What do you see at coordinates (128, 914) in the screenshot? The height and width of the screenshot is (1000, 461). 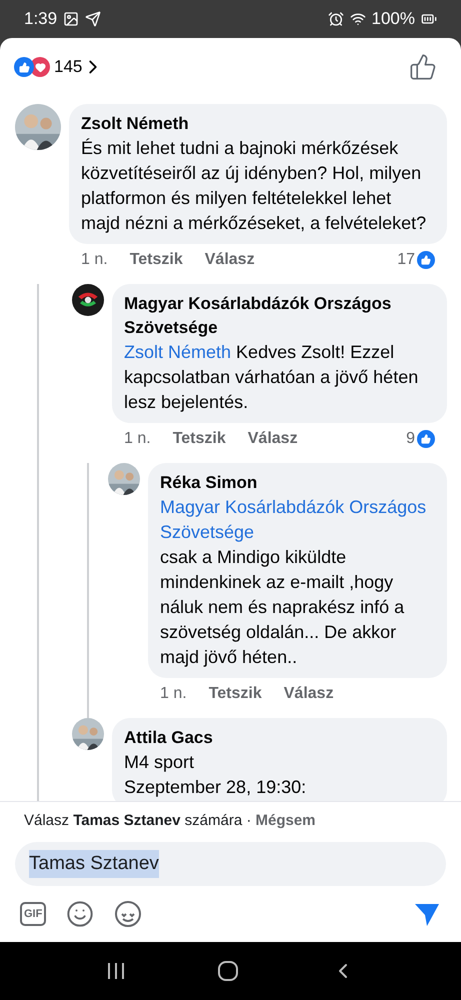 I see `sticker-icon` at bounding box center [128, 914].